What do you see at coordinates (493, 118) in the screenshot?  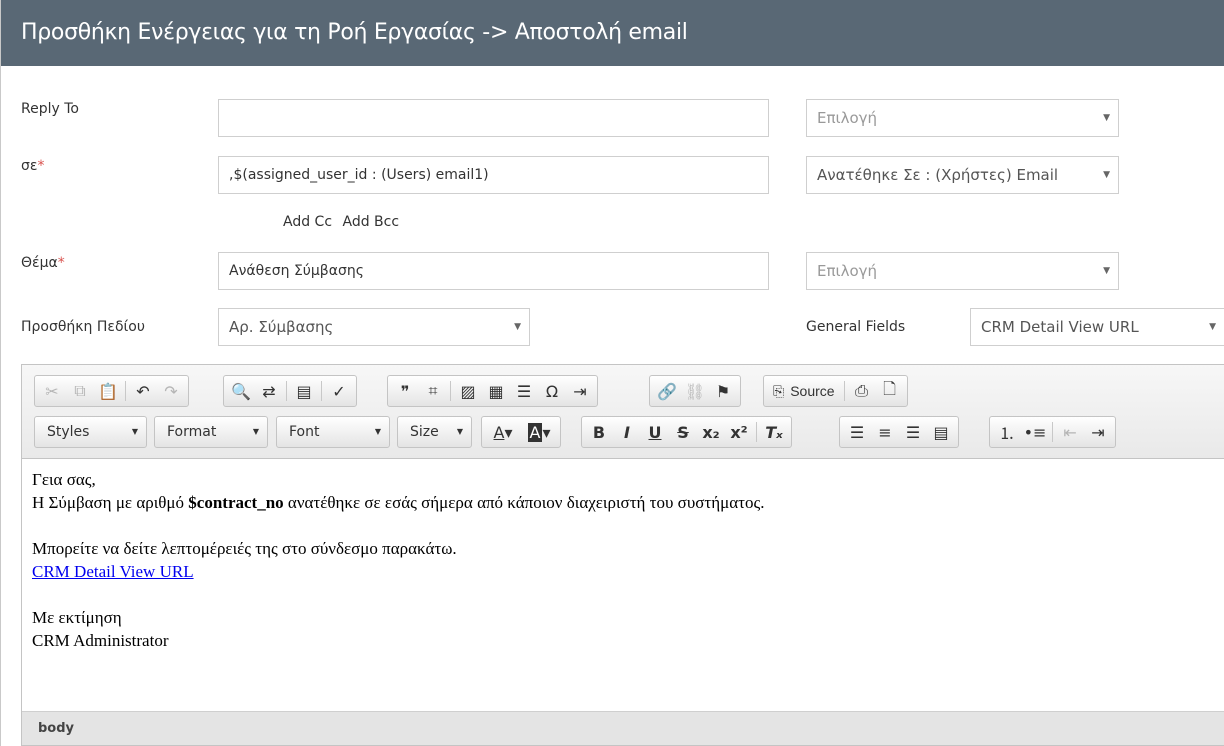 I see `reply-to-input` at bounding box center [493, 118].